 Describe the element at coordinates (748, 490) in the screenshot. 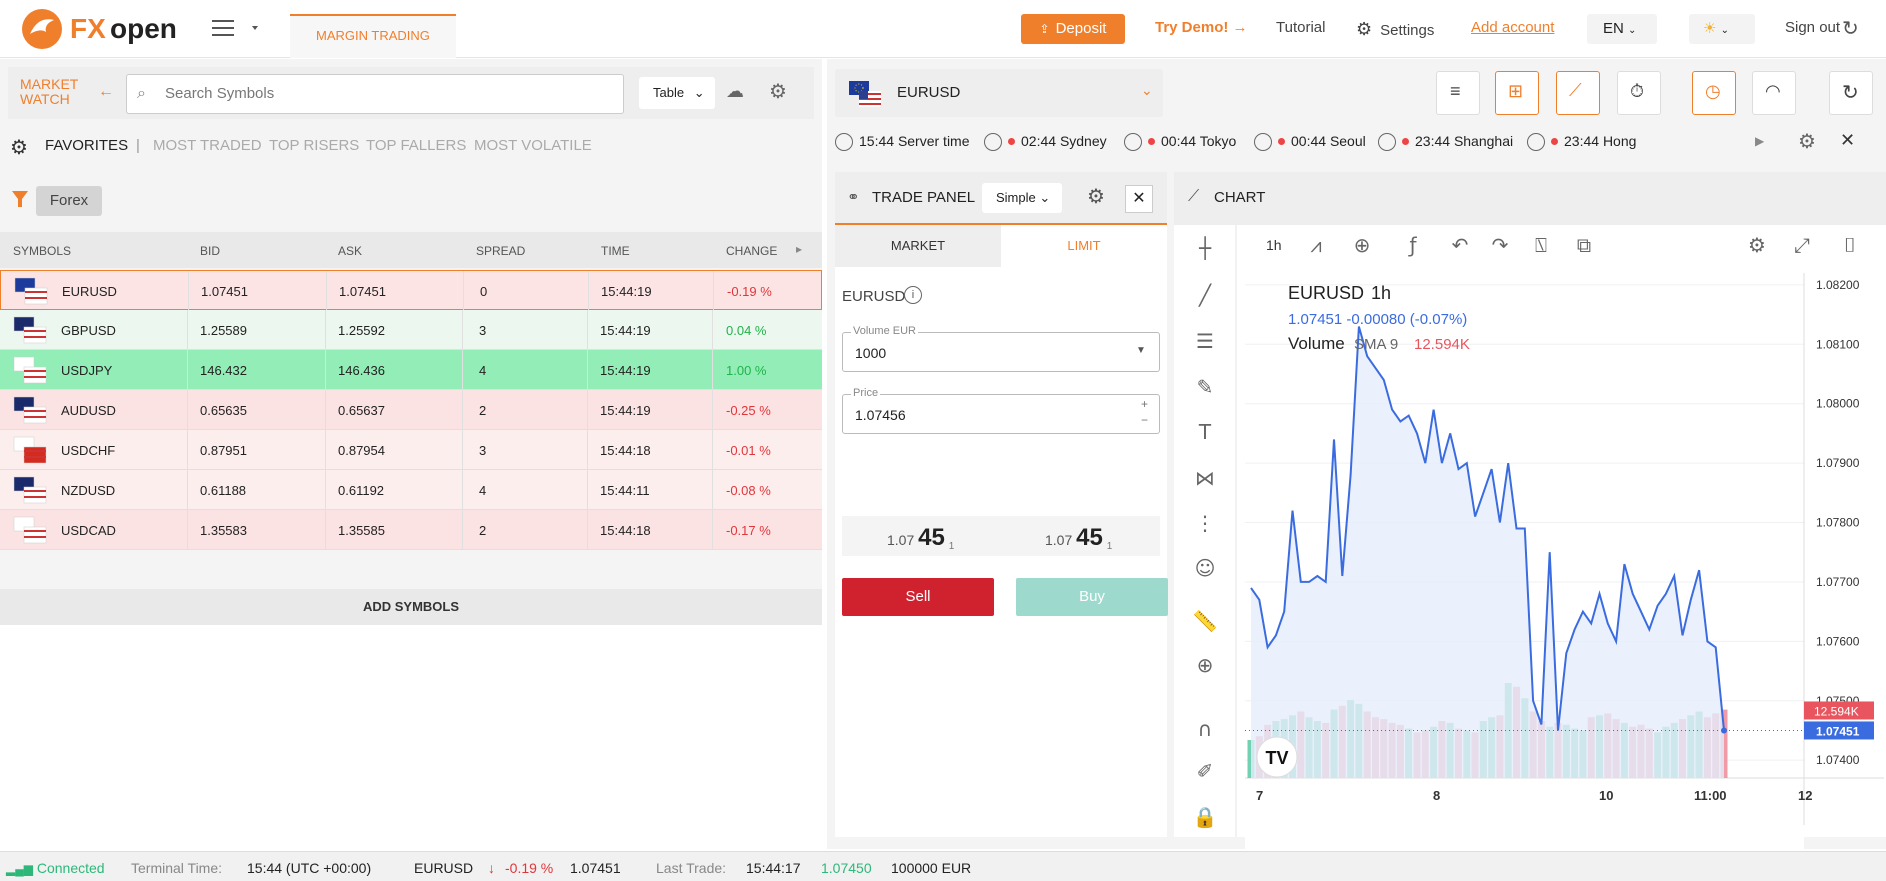

I see `cell-change: -0.08 %` at that location.